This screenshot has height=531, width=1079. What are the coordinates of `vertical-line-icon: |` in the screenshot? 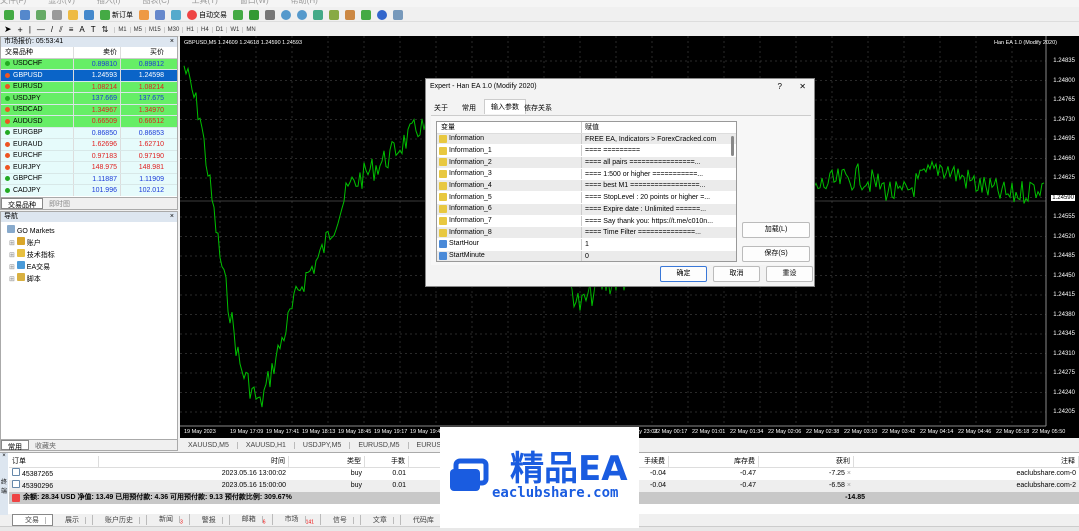 It's located at (30, 29).